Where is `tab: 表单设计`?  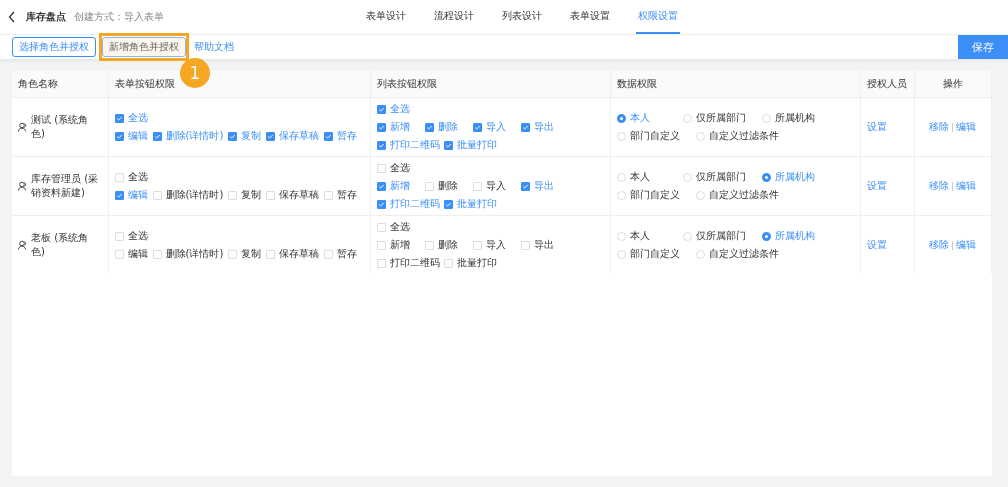
tab: 表单设计 is located at coordinates (385, 17).